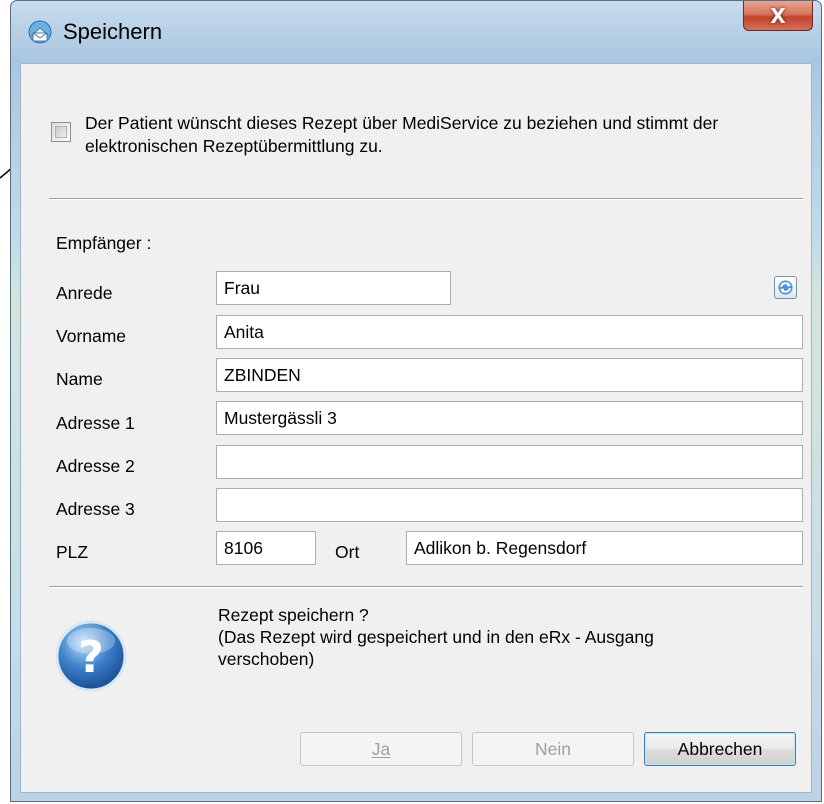 The height and width of the screenshot is (804, 824). Describe the element at coordinates (509, 332) in the screenshot. I see `vorname-field: Anita` at that location.